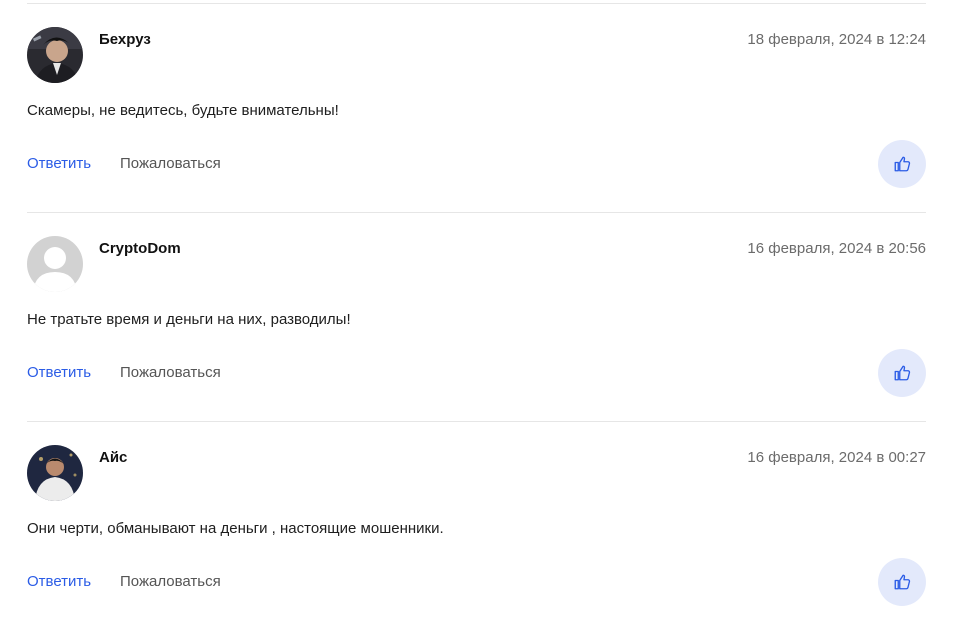 This screenshot has width=969, height=626. I want to click on default-user-avatar-icon, so click(55, 264).